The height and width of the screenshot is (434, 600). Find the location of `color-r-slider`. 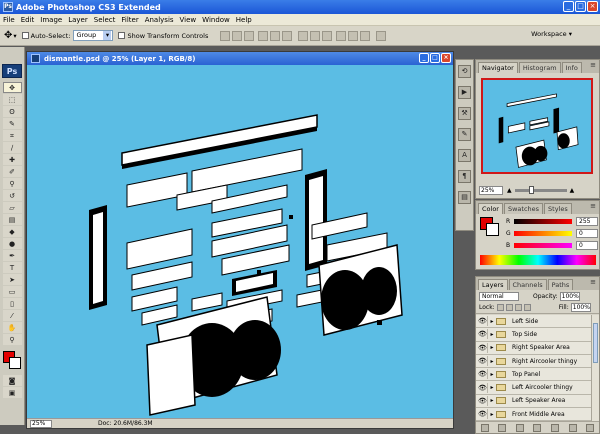

color-r-slider is located at coordinates (543, 221).